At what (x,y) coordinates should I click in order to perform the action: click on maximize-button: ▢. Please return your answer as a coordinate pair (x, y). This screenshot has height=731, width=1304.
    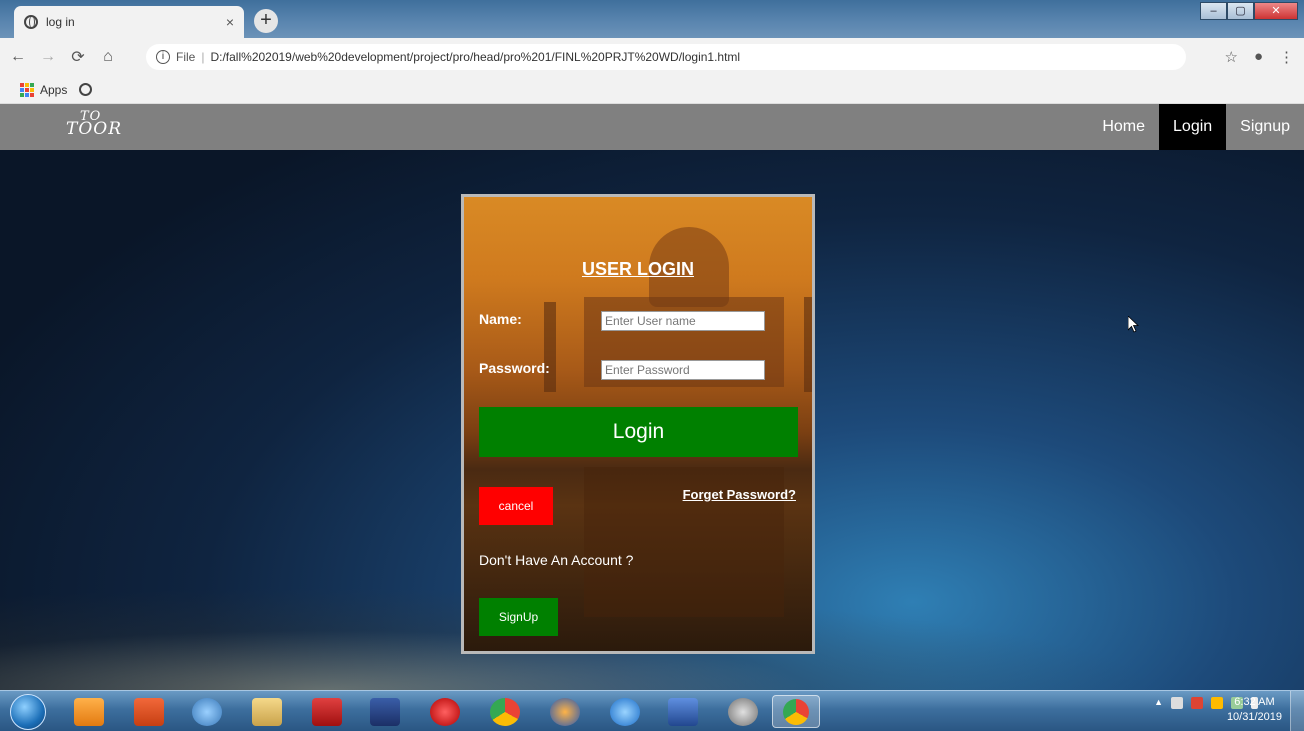
    Looking at the image, I should click on (1240, 11).